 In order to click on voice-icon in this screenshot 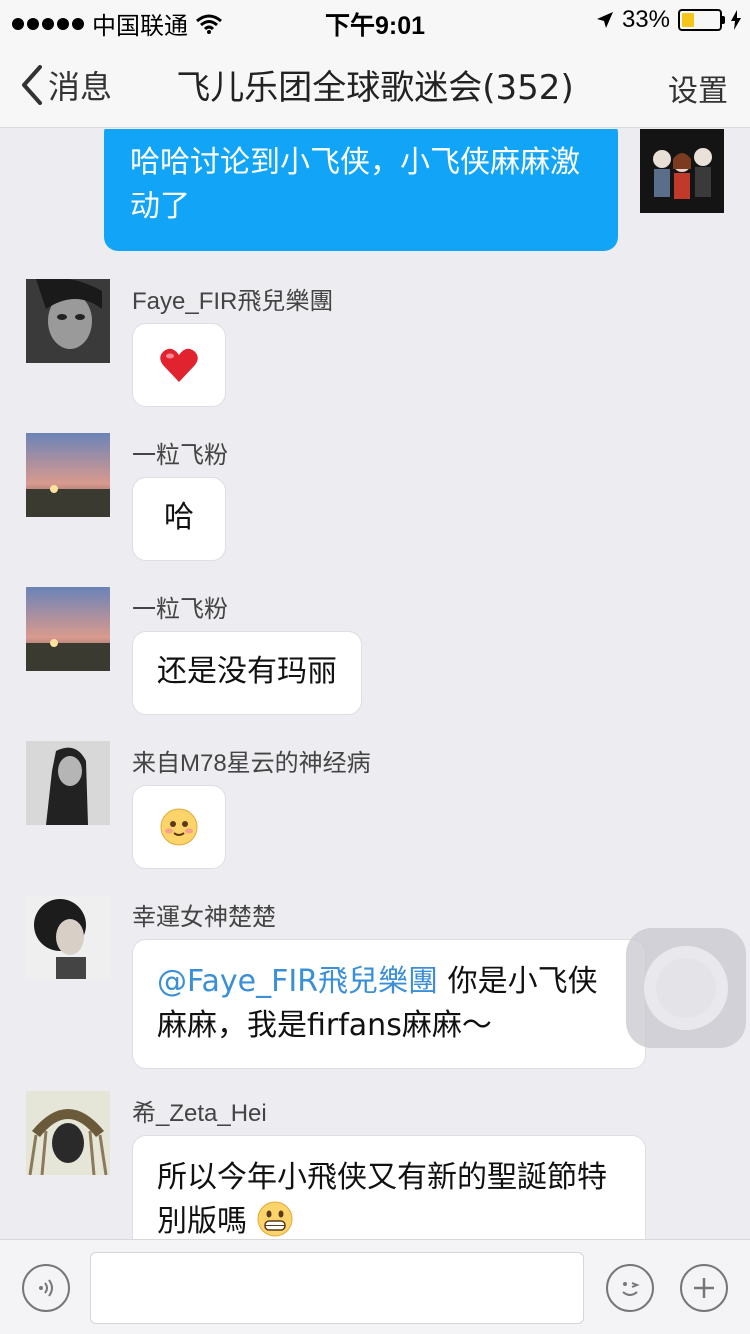, I will do `click(46, 1288)`.